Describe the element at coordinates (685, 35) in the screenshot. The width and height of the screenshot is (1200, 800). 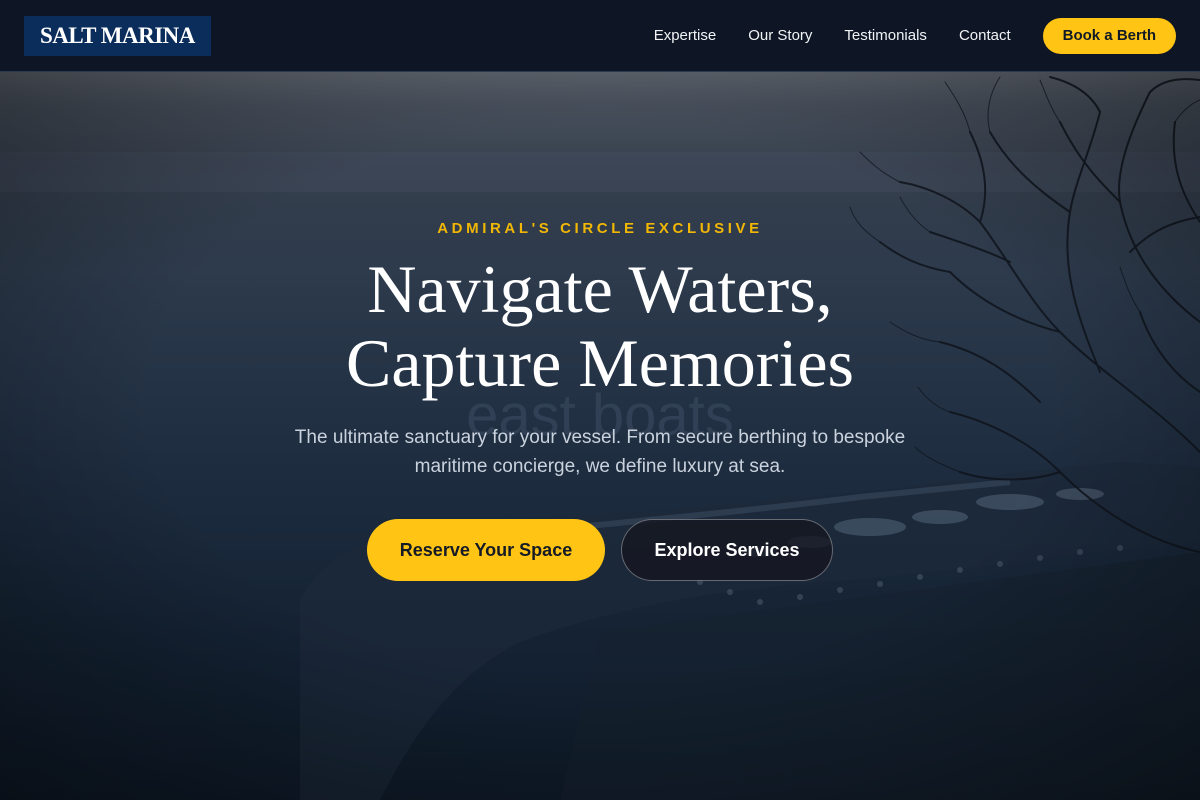
I see `nav-link-expertise: Expertise` at that location.